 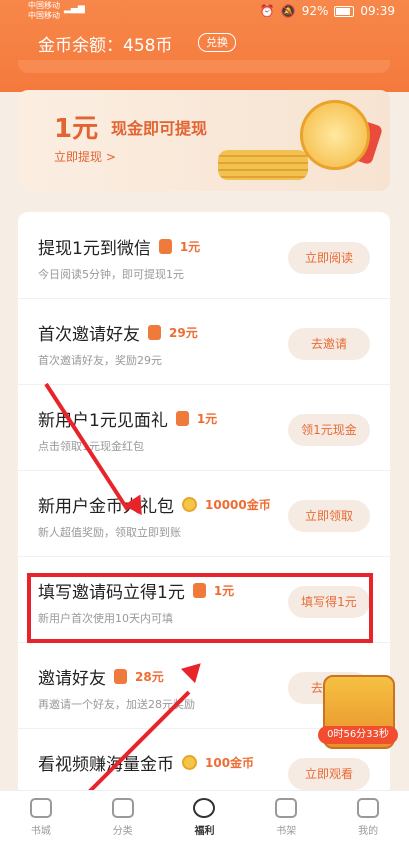 What do you see at coordinates (368, 808) in the screenshot?
I see `user-icon` at bounding box center [368, 808].